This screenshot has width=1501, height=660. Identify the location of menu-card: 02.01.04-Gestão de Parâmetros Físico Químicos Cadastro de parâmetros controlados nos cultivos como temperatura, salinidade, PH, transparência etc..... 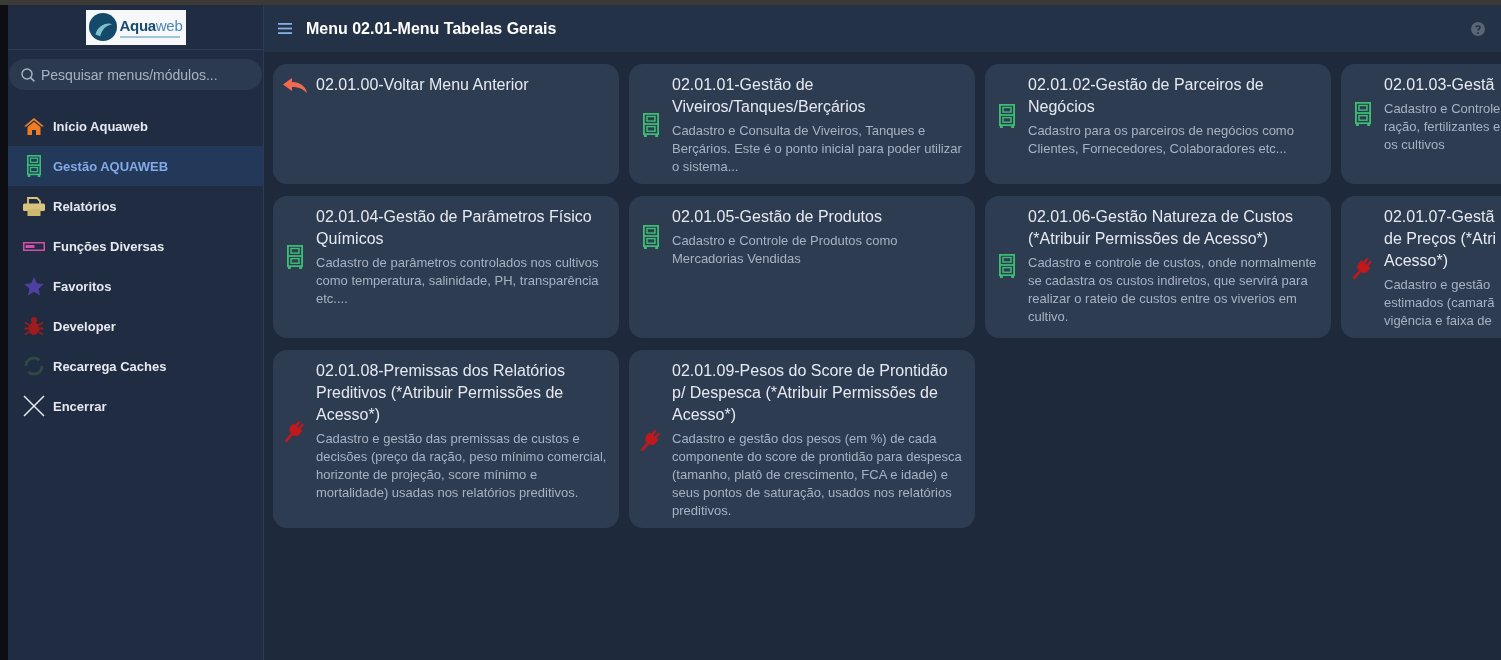
(446, 267).